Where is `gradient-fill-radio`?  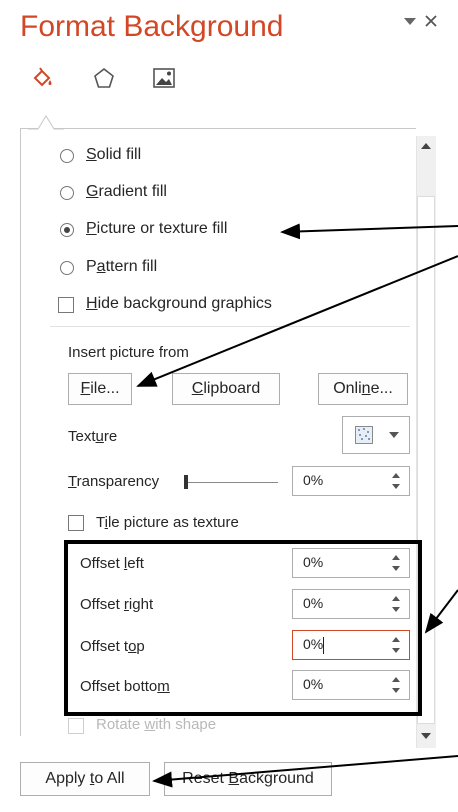 gradient-fill-radio is located at coordinates (67, 193).